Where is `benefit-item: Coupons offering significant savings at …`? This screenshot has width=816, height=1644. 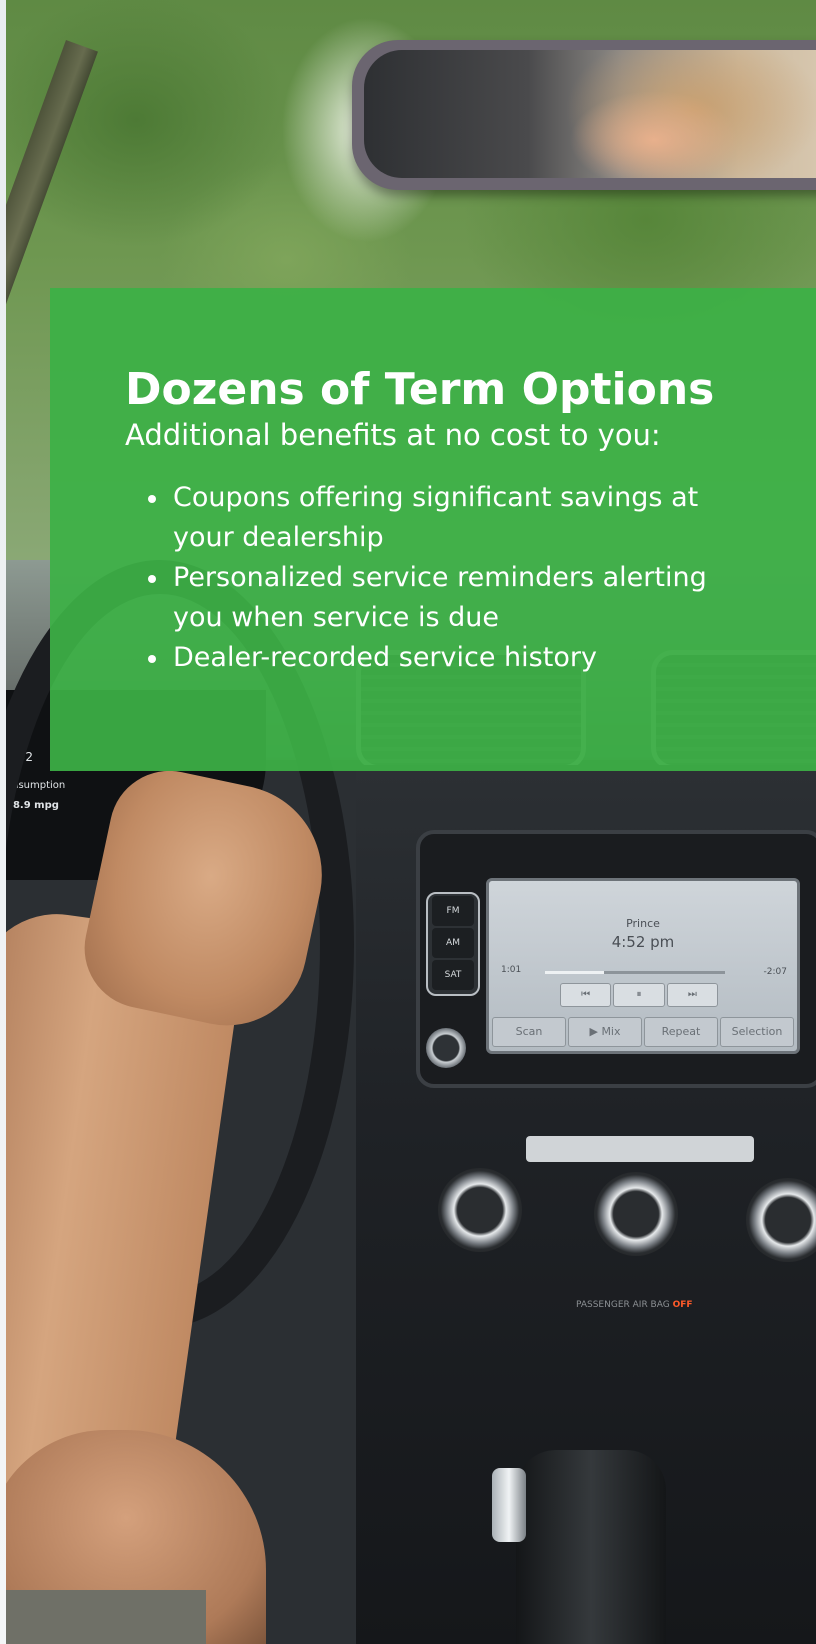 benefit-item: Coupons offering significant savings at … is located at coordinates (428, 518).